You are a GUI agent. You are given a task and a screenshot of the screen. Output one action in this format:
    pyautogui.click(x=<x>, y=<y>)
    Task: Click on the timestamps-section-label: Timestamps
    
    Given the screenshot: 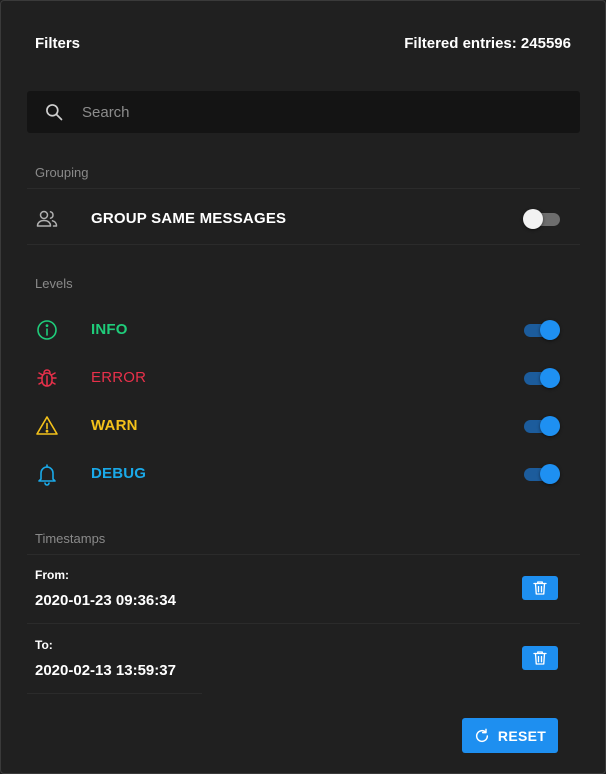 What is the action you would take?
    pyautogui.click(x=70, y=538)
    